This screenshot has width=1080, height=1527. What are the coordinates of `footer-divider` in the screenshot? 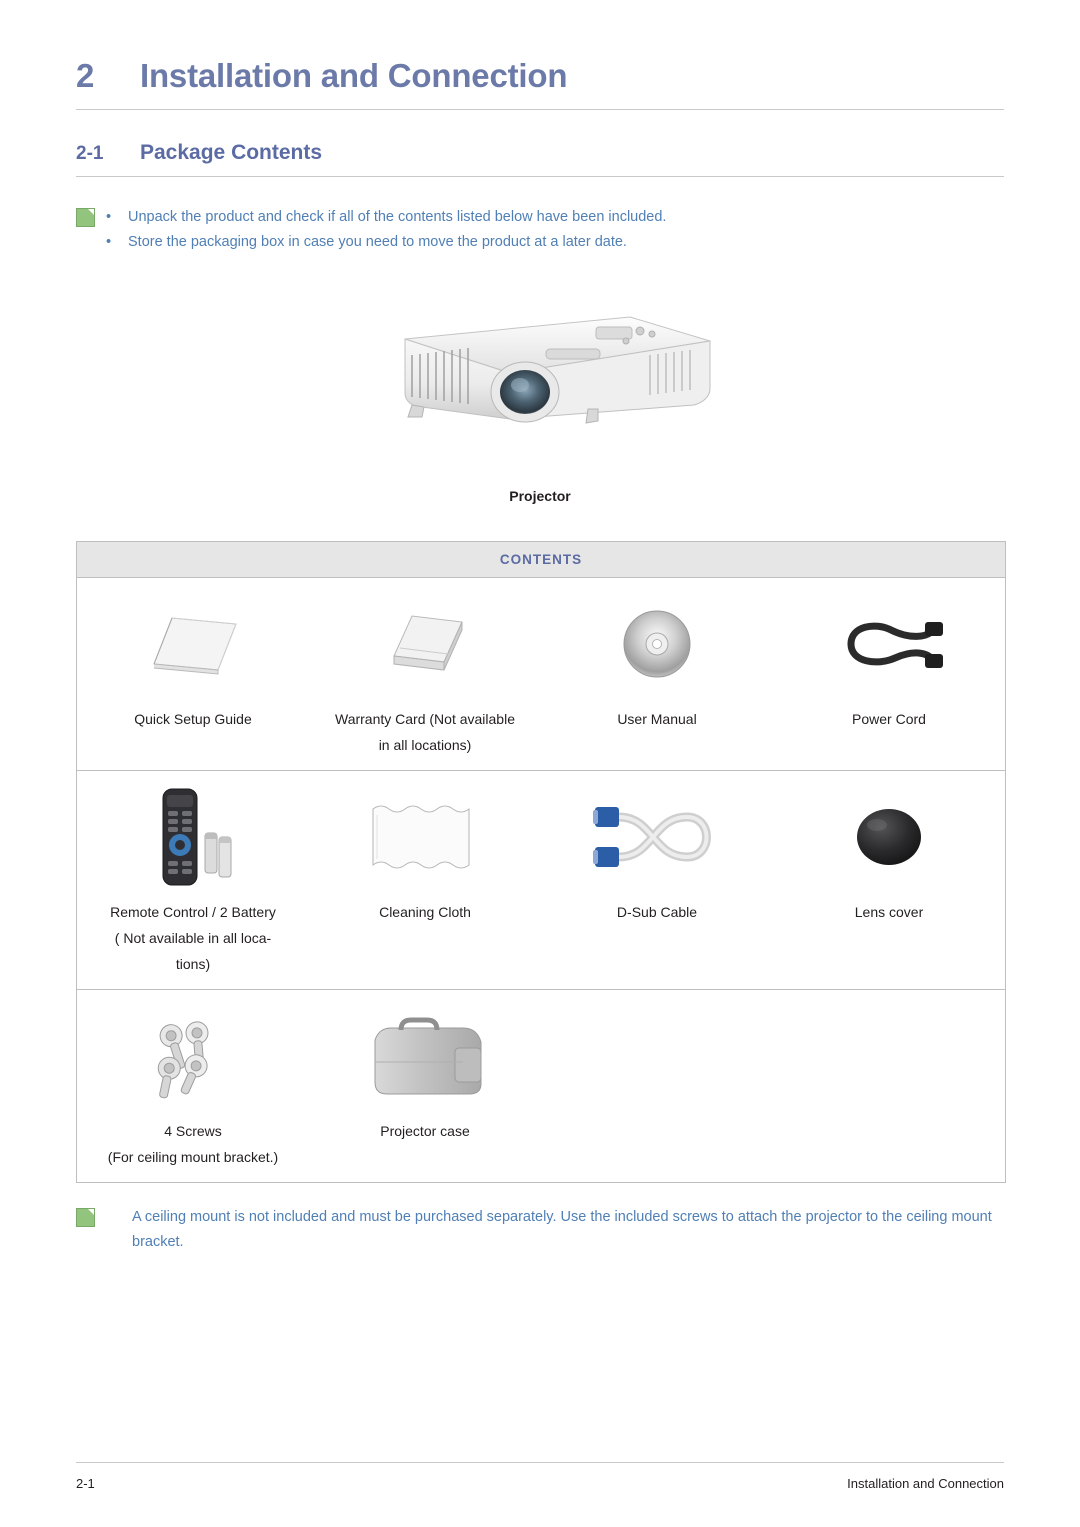 It's located at (540, 1462).